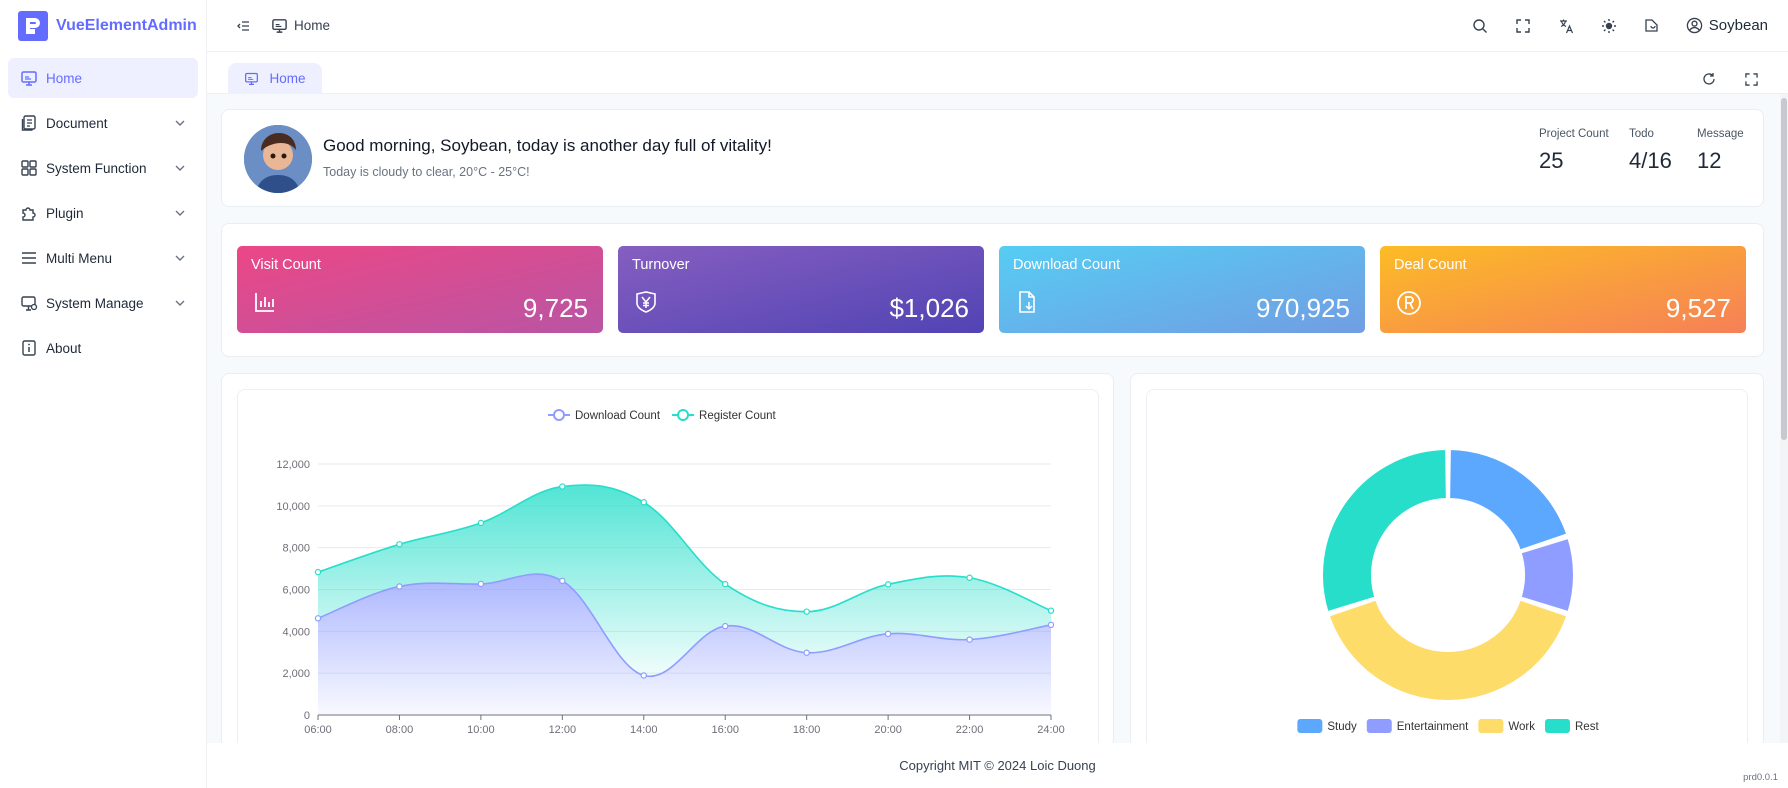 The width and height of the screenshot is (1788, 788). What do you see at coordinates (103, 213) in the screenshot?
I see `sidebar-item-plugin: Plugin` at bounding box center [103, 213].